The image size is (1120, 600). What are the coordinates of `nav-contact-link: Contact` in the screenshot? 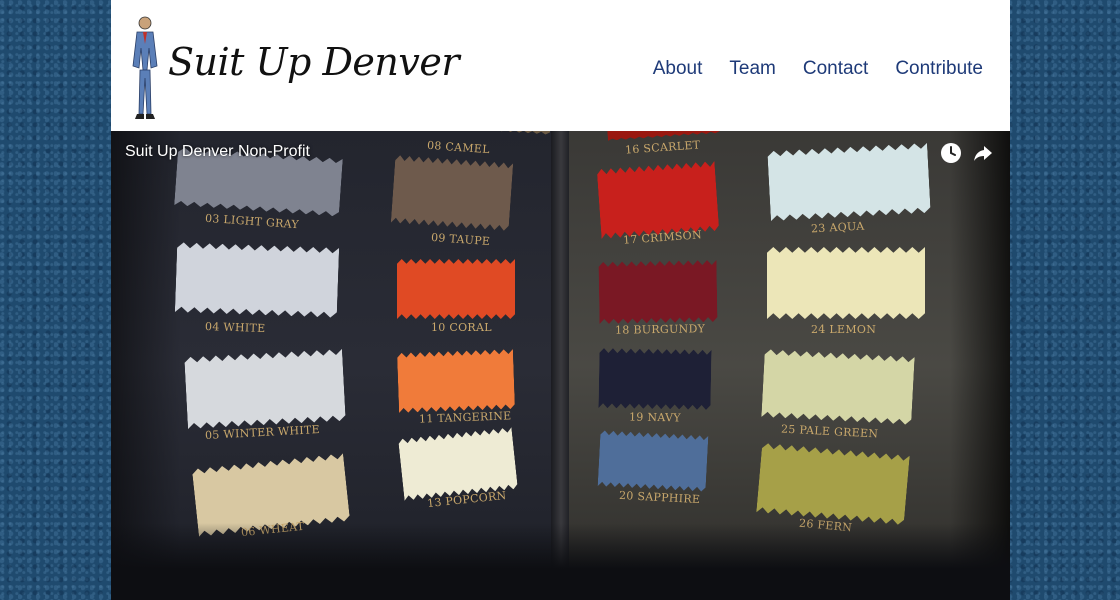 It's located at (835, 69).